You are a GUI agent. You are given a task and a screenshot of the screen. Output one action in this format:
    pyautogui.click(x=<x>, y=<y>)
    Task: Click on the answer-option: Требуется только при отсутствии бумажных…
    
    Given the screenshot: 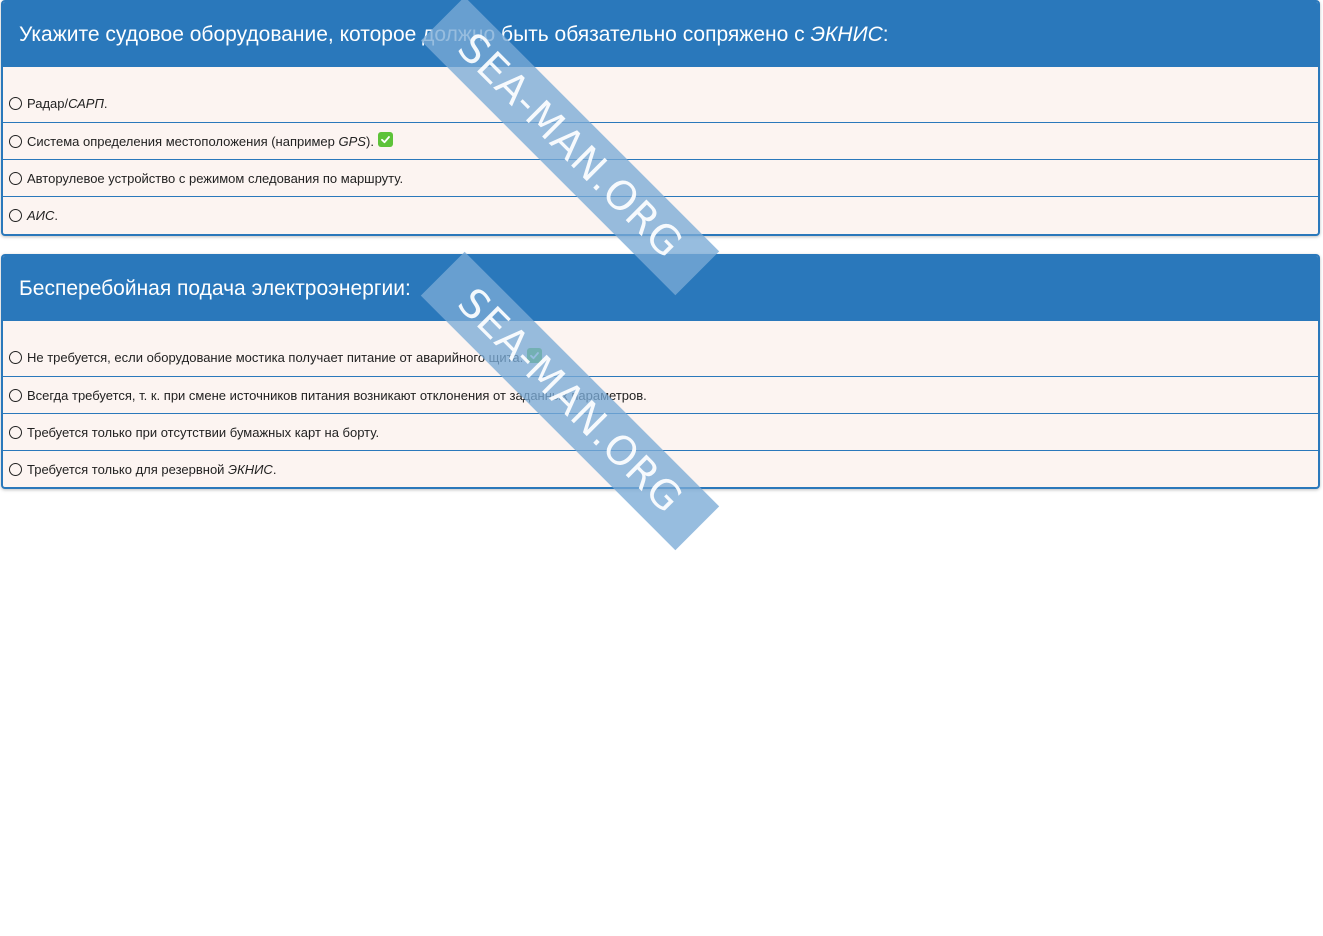 What is the action you would take?
    pyautogui.click(x=660, y=431)
    